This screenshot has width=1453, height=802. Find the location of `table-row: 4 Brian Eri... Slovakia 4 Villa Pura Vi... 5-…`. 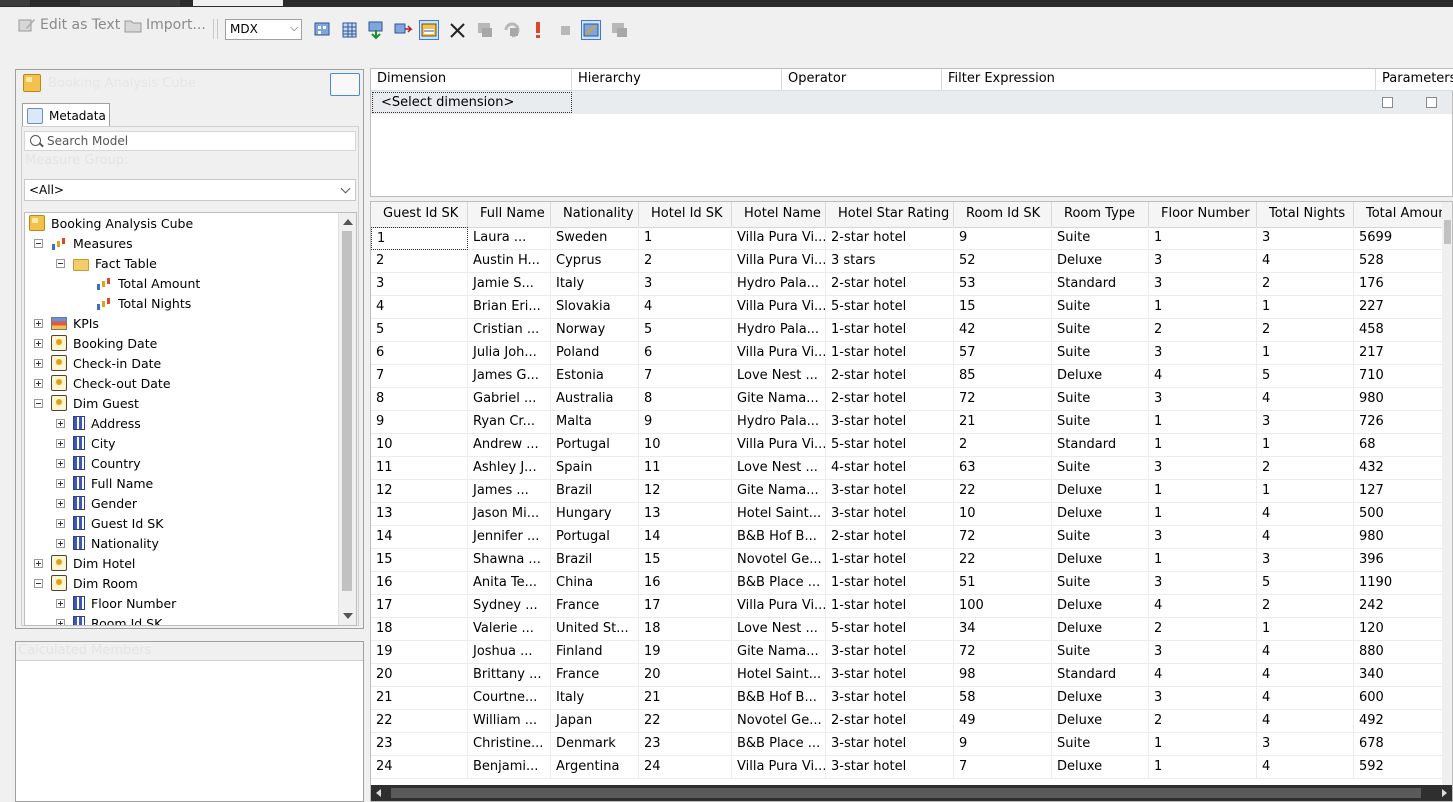

table-row: 4 Brian Eri... Slovakia 4 Villa Pura Vi... 5-… is located at coordinates (911, 307).